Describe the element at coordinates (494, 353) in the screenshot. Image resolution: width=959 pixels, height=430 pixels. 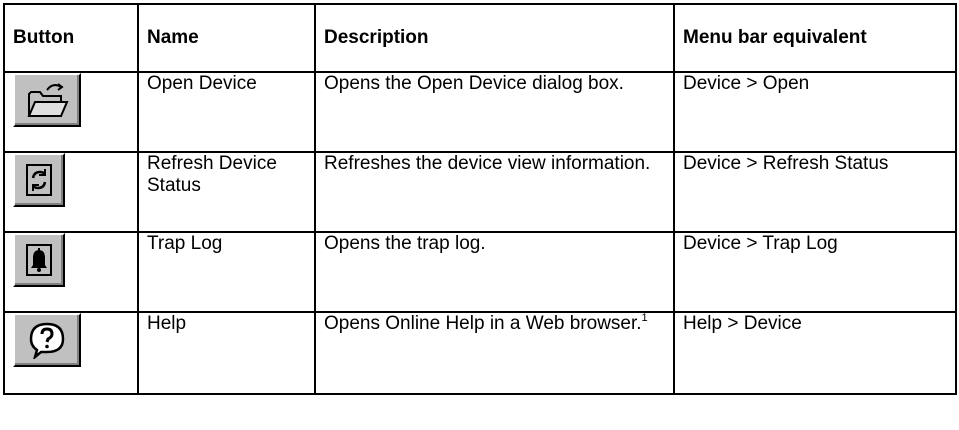
I see `row-description: Opens Online Help in a Web browser.1` at that location.